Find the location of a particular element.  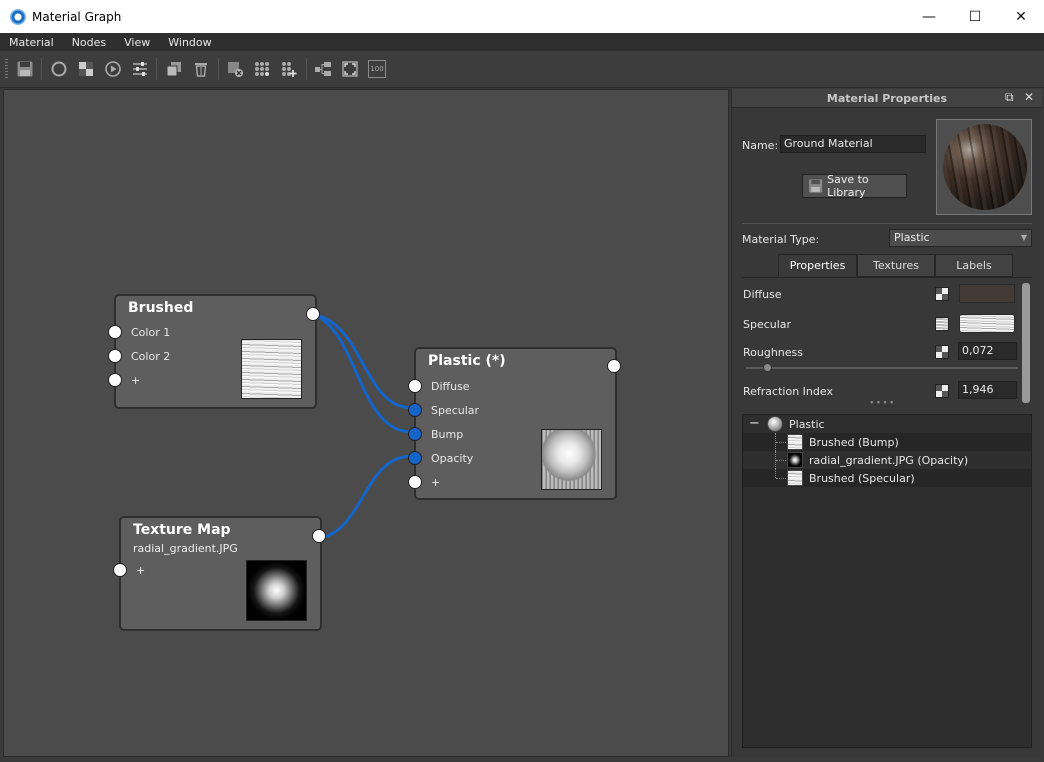

menu-nodes: Nodes is located at coordinates (89, 42).